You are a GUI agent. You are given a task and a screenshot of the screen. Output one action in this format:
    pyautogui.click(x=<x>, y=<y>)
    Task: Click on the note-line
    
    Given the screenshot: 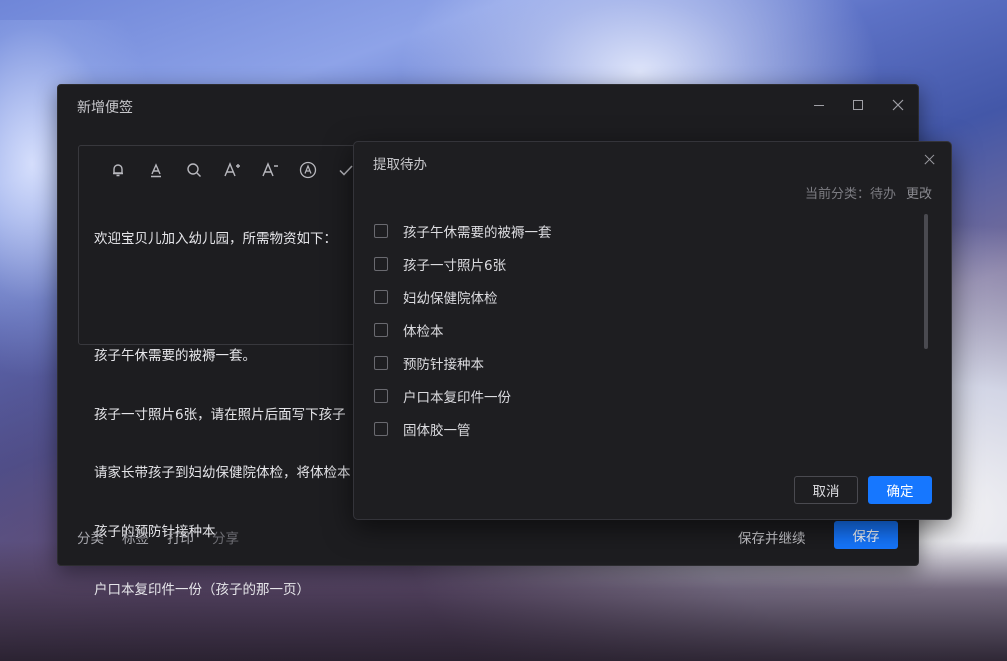 What is the action you would take?
    pyautogui.click(x=244, y=299)
    